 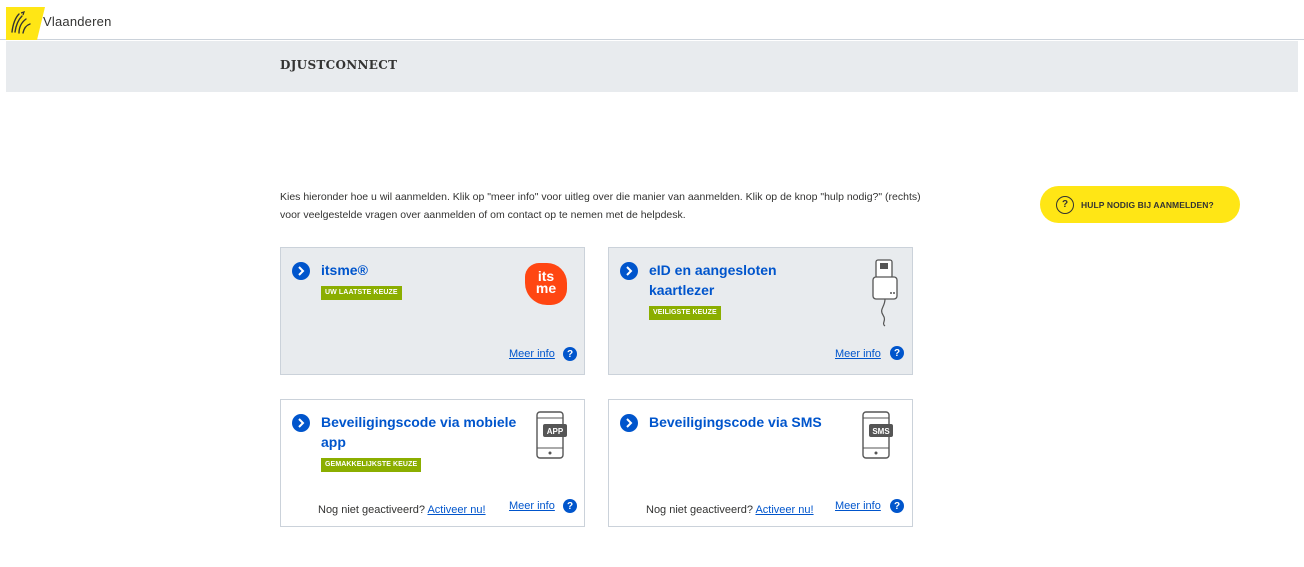 I want to click on phone-sms-icon: SMS, so click(x=877, y=435).